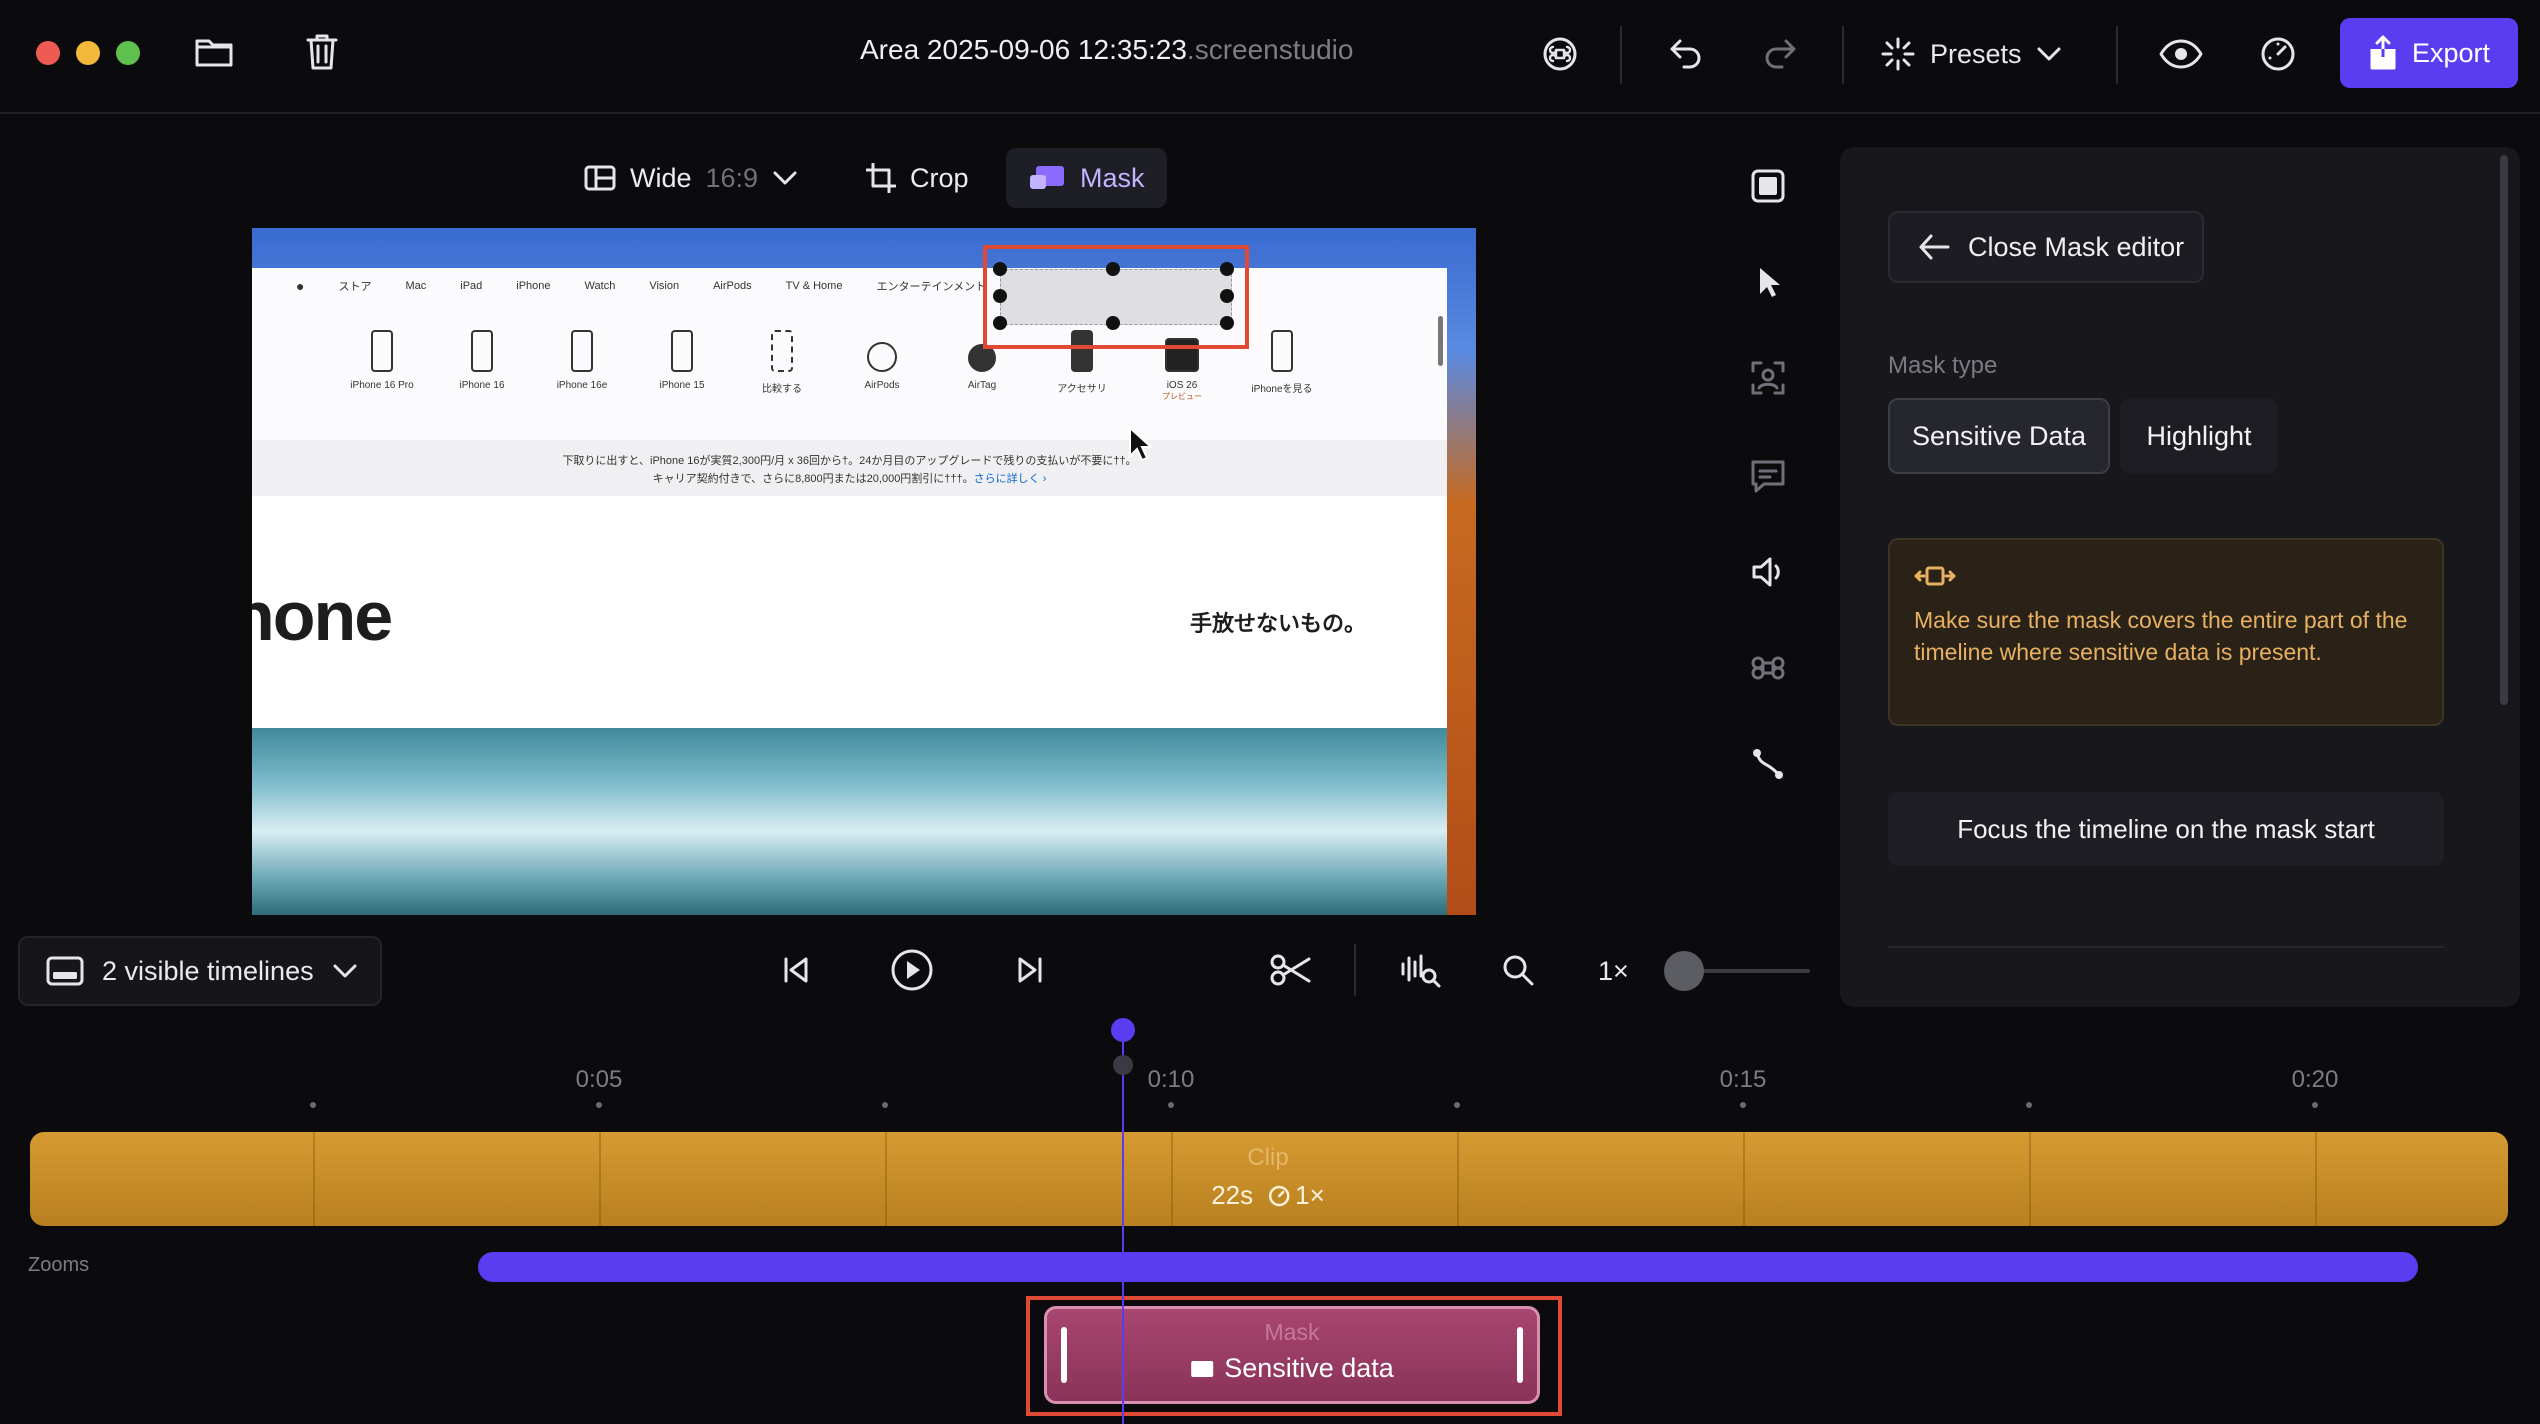 The image size is (2540, 1424). Describe the element at coordinates (849, 612) in the screenshot. I see `hero-section: hone 手放せないもの。` at that location.